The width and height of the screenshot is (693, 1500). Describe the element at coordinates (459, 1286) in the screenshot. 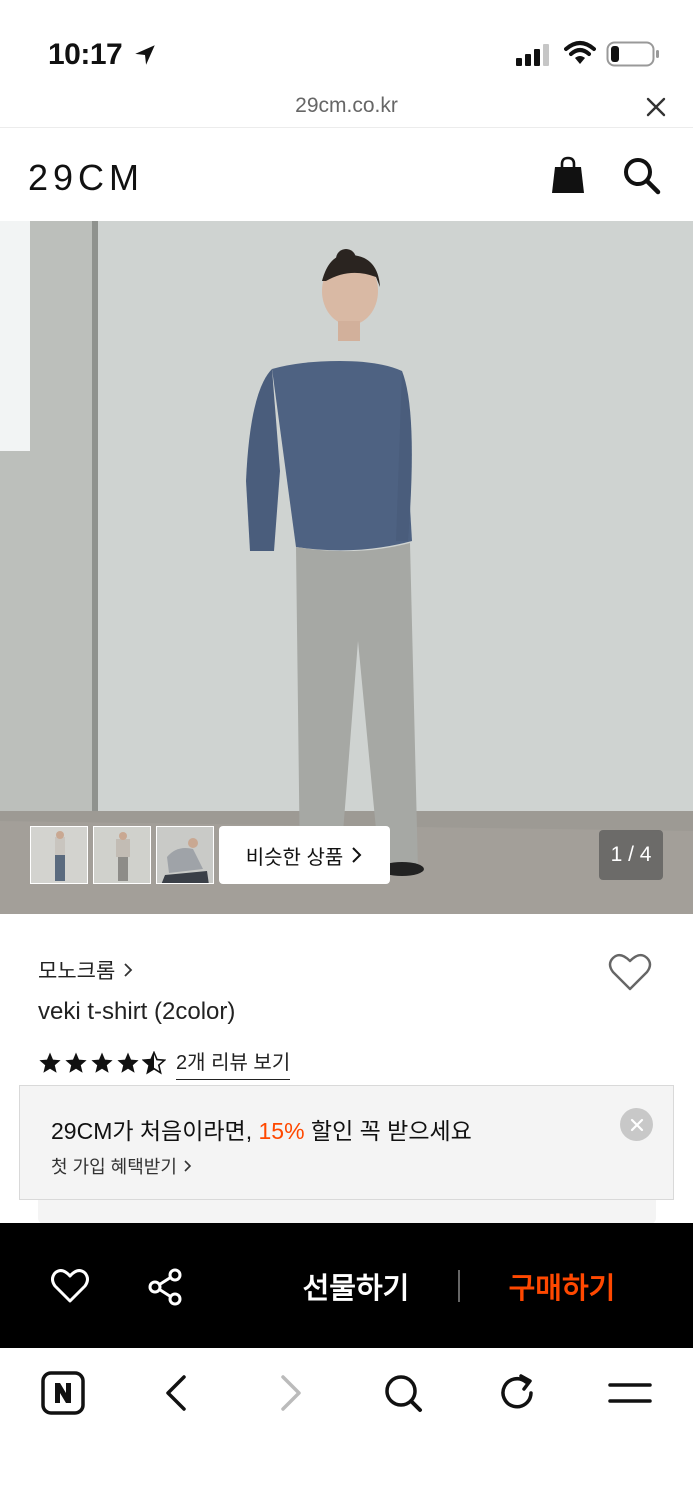

I see `action-divider` at that location.